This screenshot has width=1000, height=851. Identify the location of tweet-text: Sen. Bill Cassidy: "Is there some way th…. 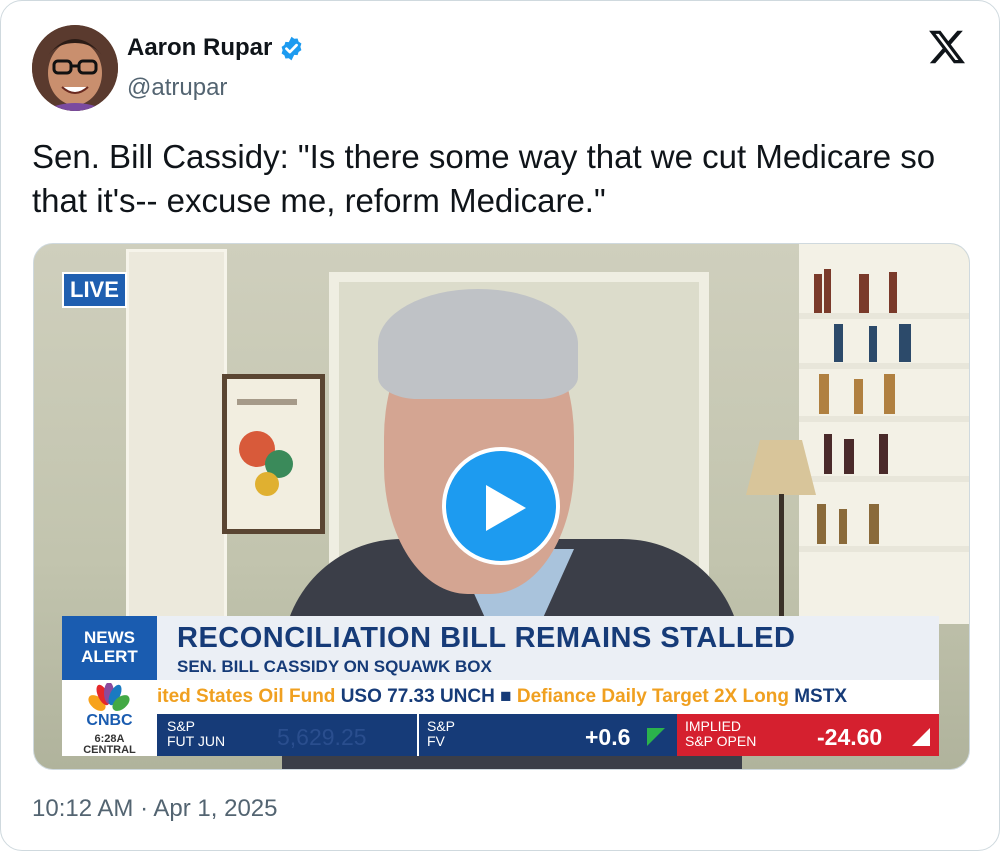
(484, 178).